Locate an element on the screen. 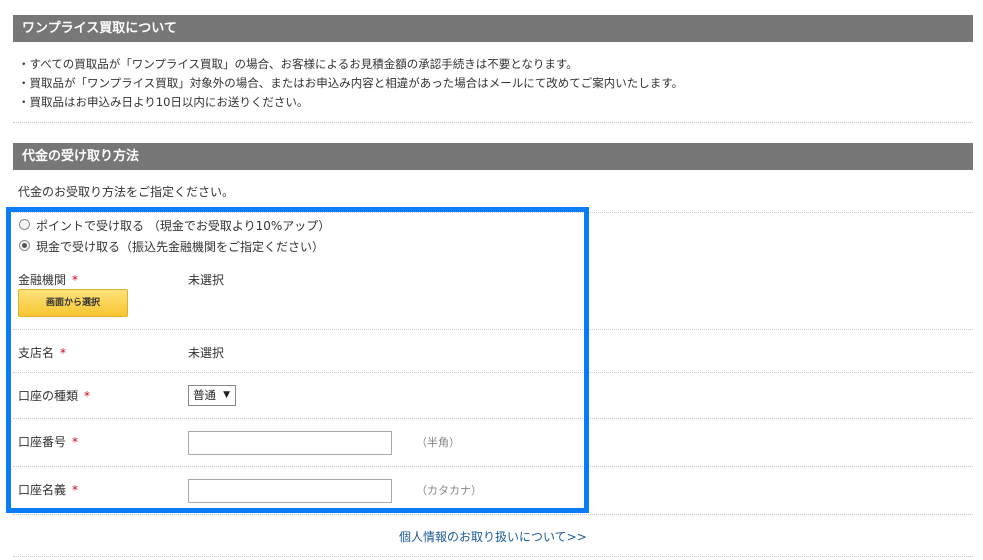 The width and height of the screenshot is (983, 560). section-header-one-price: ワンプライス買取について is located at coordinates (493, 28).